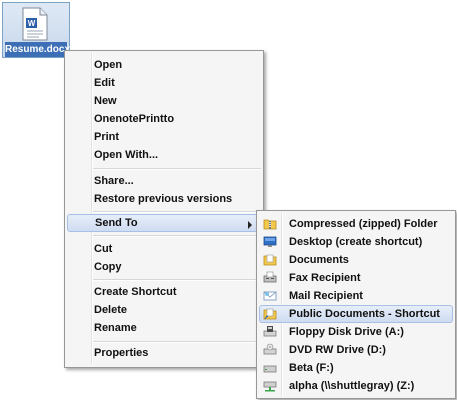 The width and height of the screenshot is (457, 400). What do you see at coordinates (270, 241) in the screenshot?
I see `desktop-icon` at bounding box center [270, 241].